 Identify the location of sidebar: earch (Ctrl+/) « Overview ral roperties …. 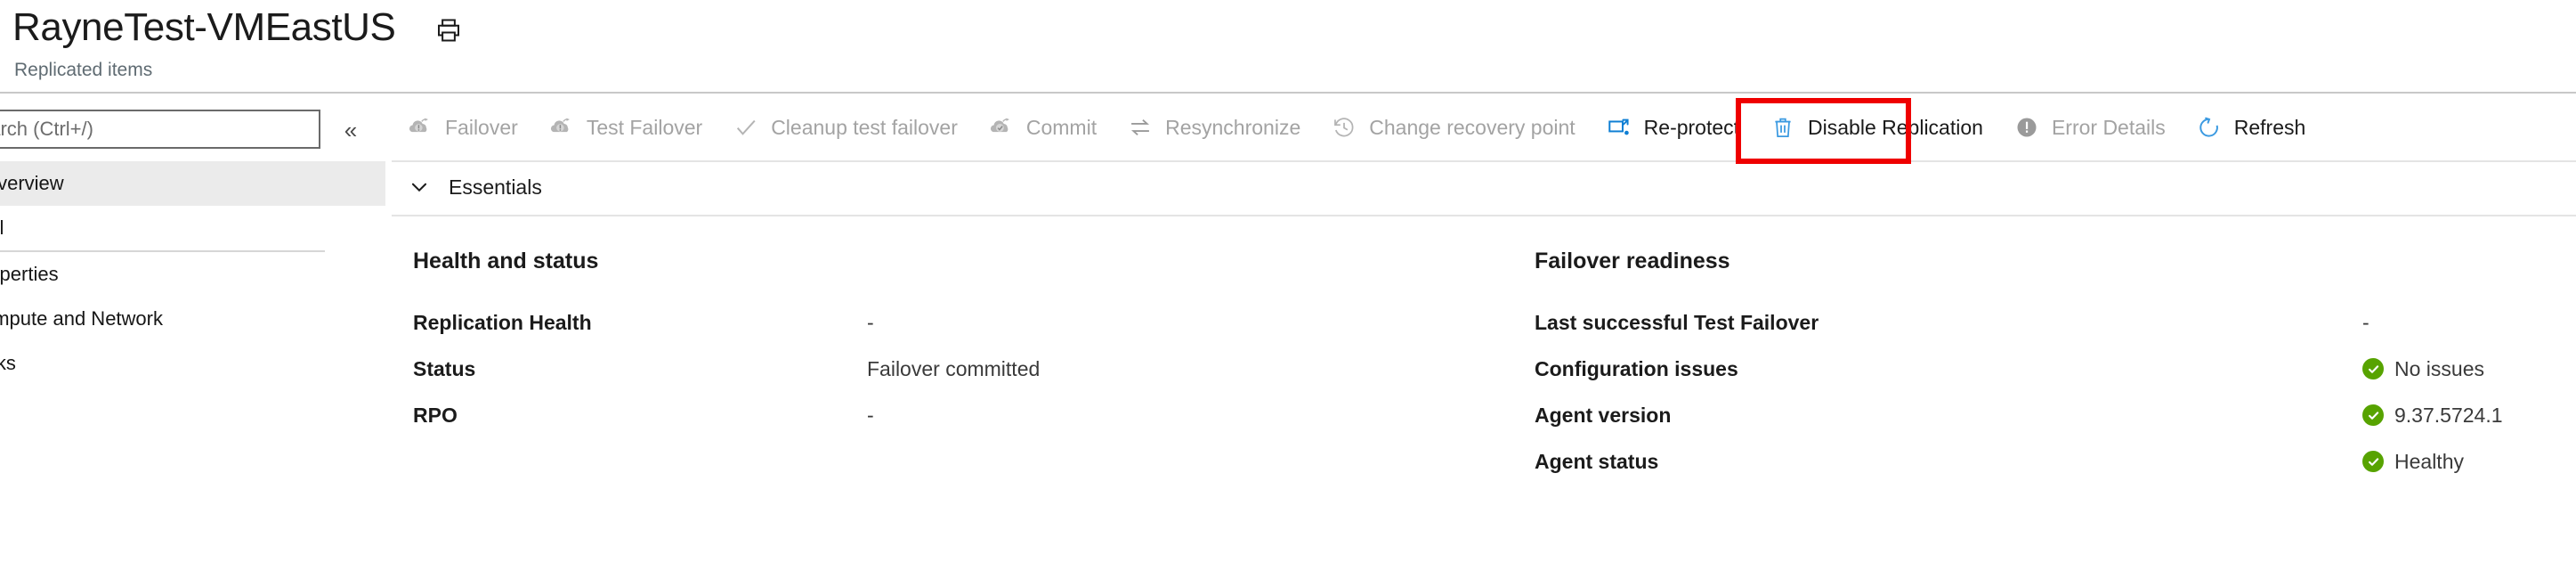
(193, 328).